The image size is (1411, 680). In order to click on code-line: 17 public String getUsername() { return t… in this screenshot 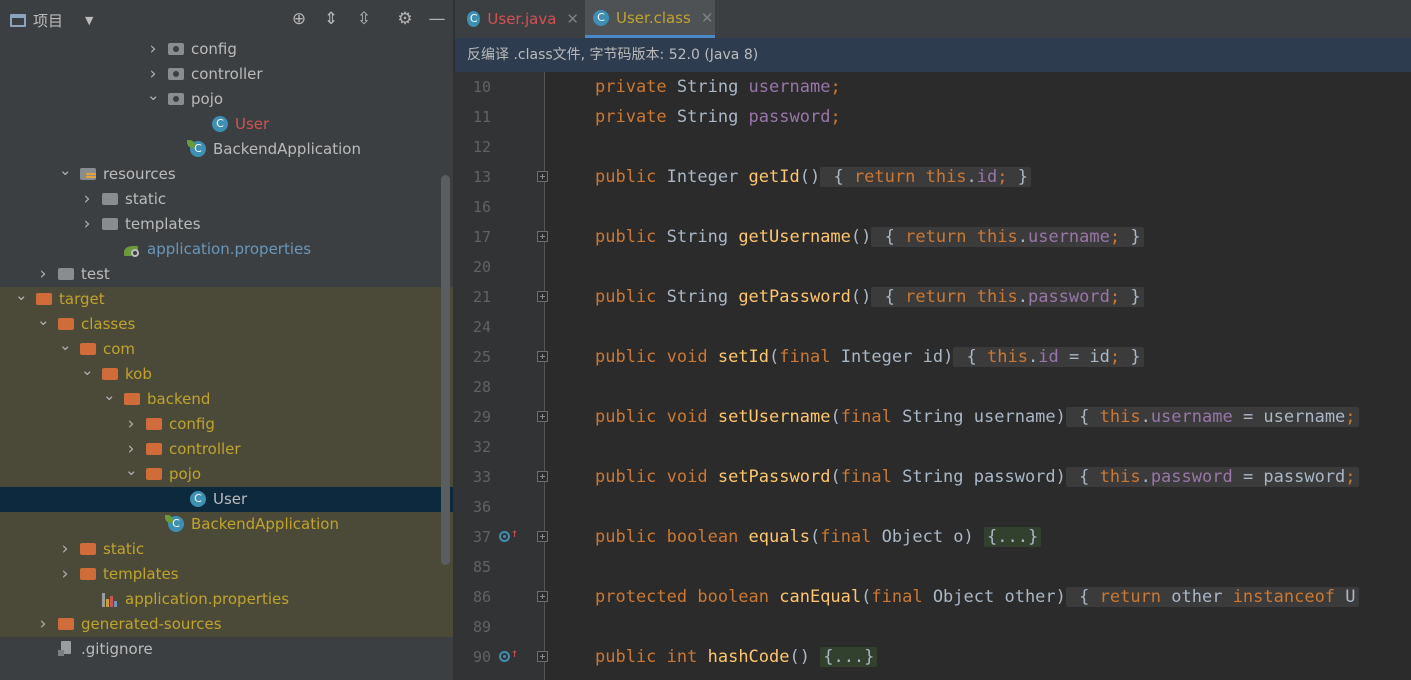, I will do `click(933, 237)`.